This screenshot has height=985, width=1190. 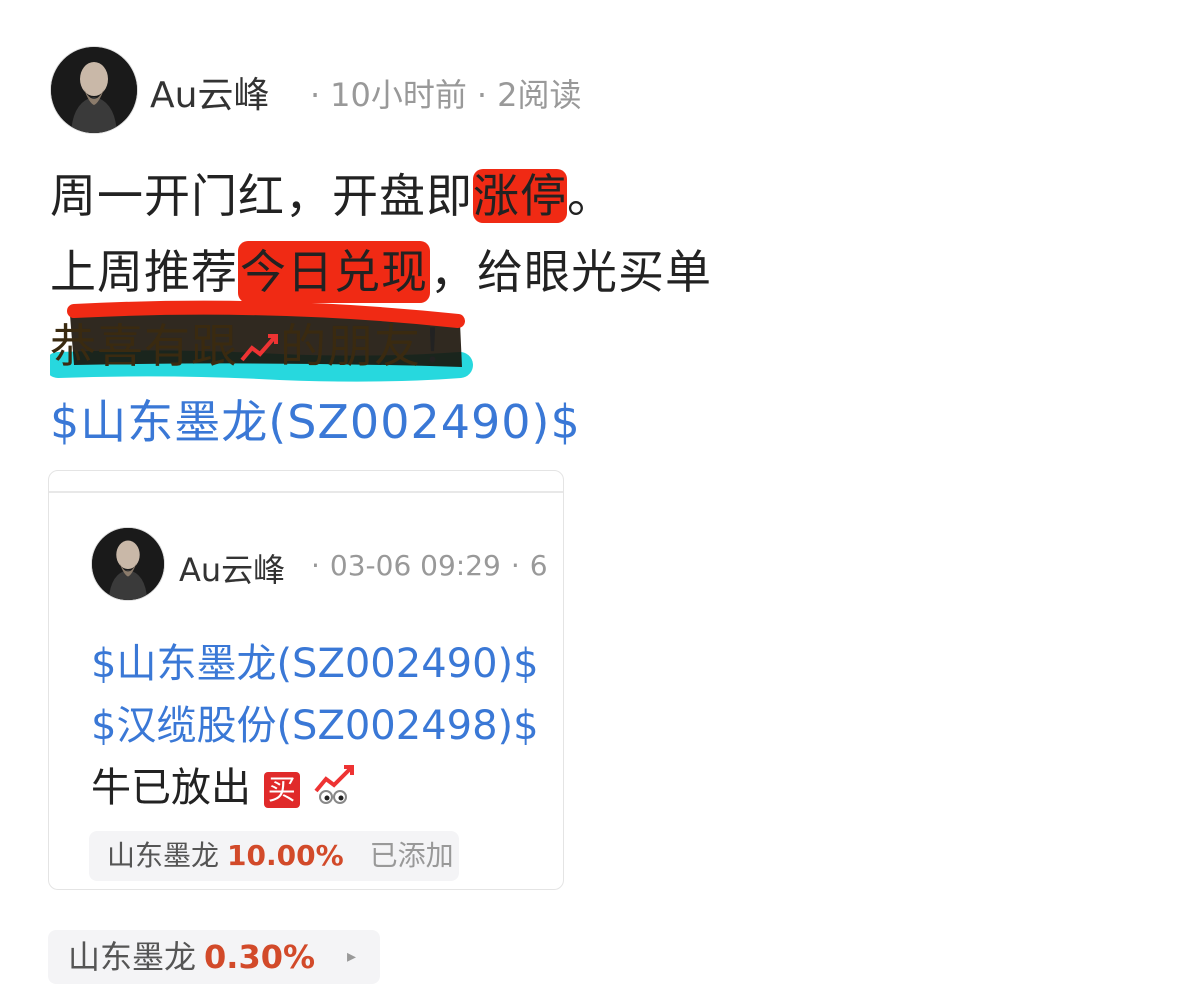 What do you see at coordinates (350, 346) in the screenshot?
I see `post-text: 的朋友` at bounding box center [350, 346].